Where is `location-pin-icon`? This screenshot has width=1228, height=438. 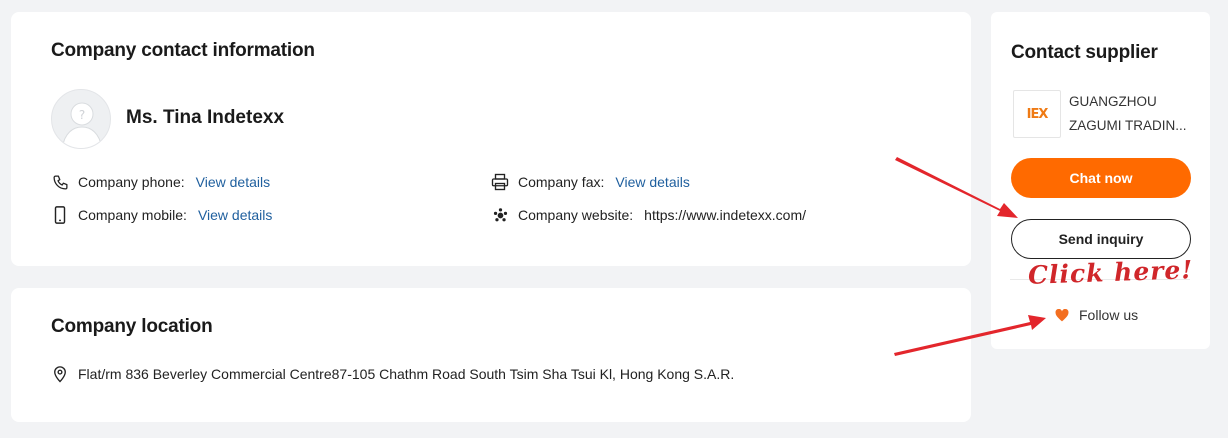 location-pin-icon is located at coordinates (60, 374).